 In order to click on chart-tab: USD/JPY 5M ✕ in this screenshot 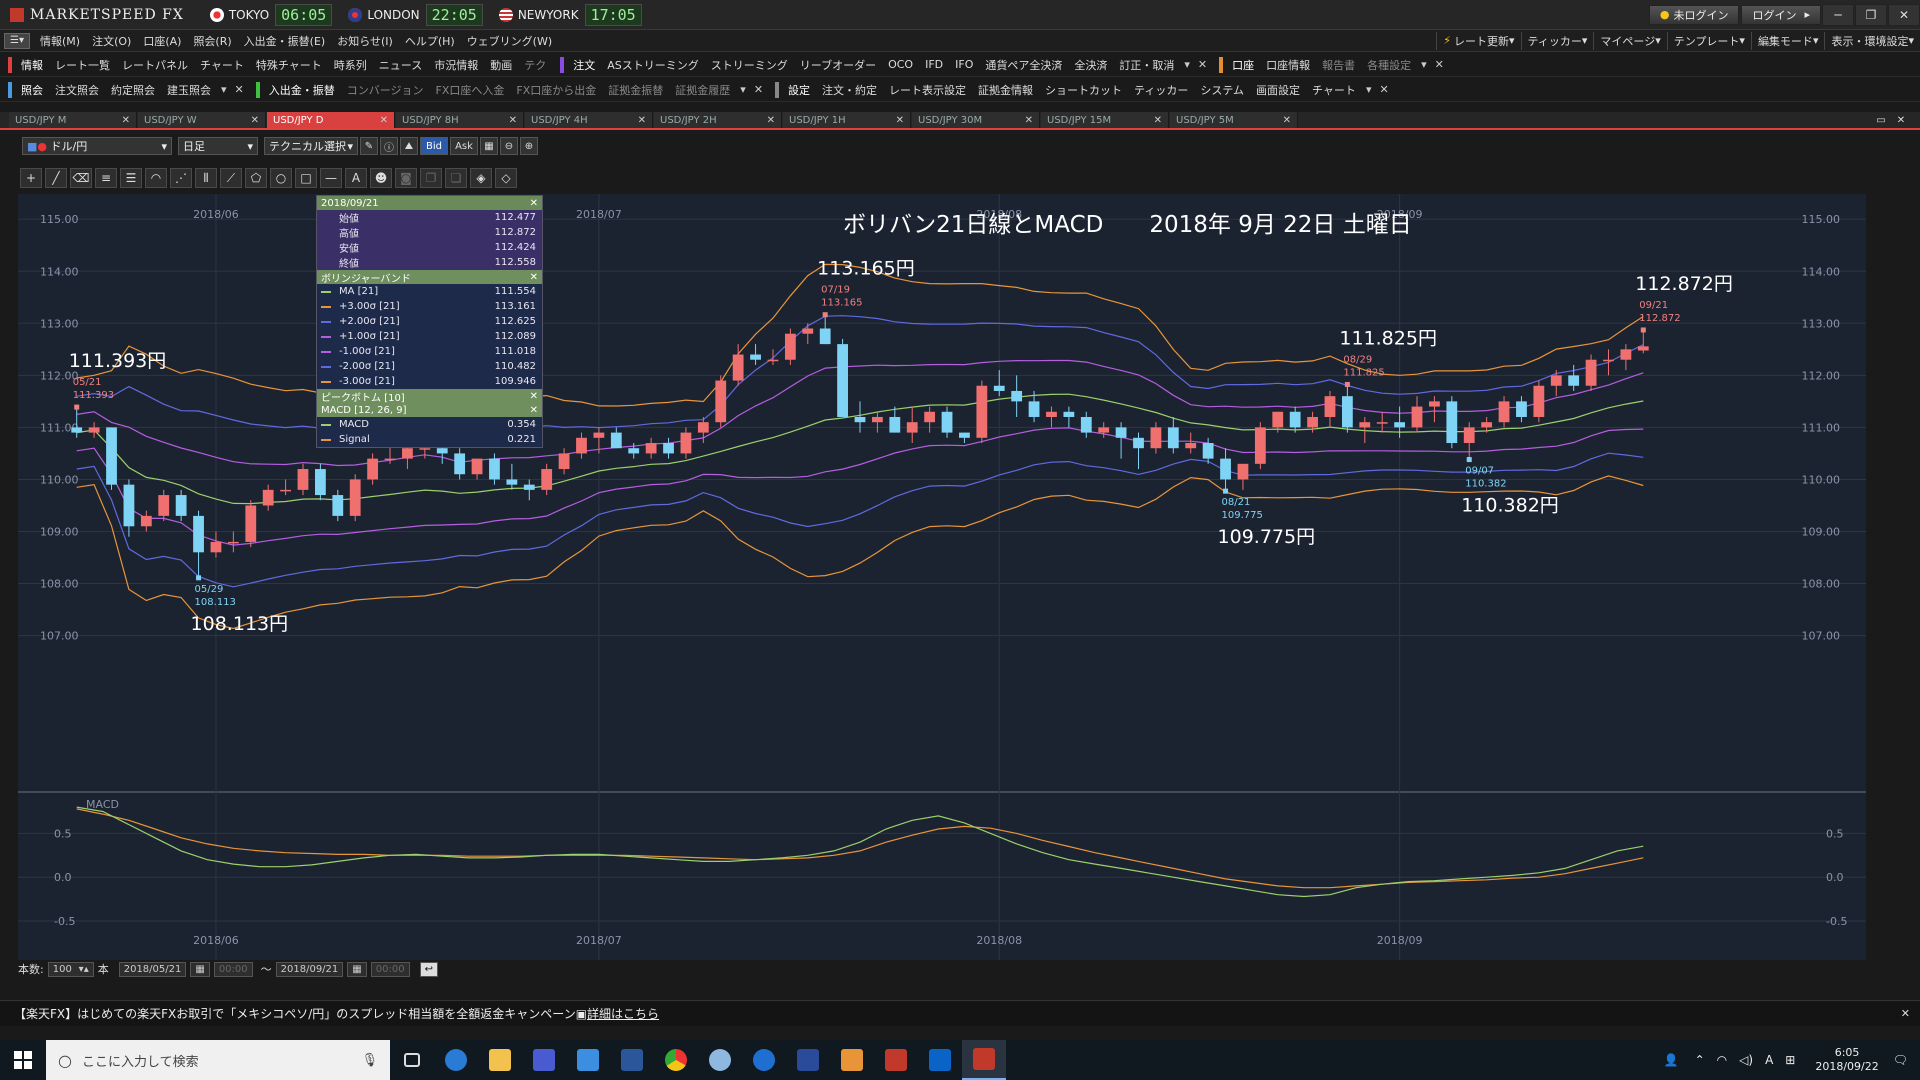, I will do `click(1234, 120)`.